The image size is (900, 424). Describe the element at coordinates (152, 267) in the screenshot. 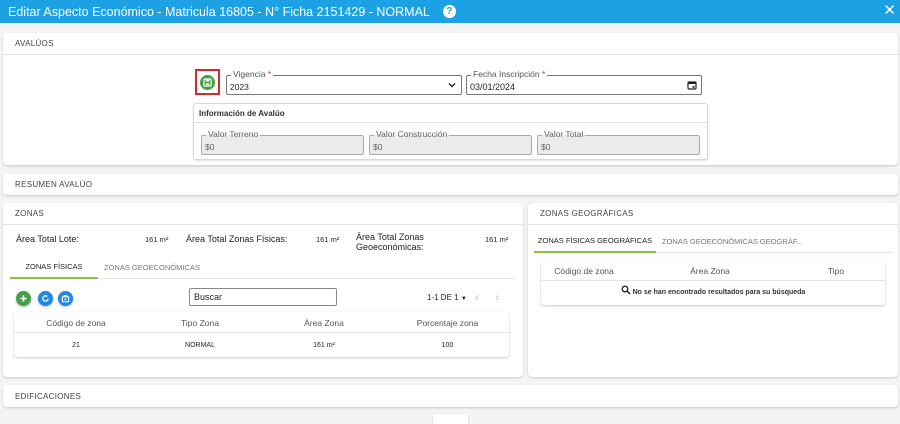

I see `tab-zonas-geoeconomicas: ZONAS GEOECONÓMICAS` at that location.